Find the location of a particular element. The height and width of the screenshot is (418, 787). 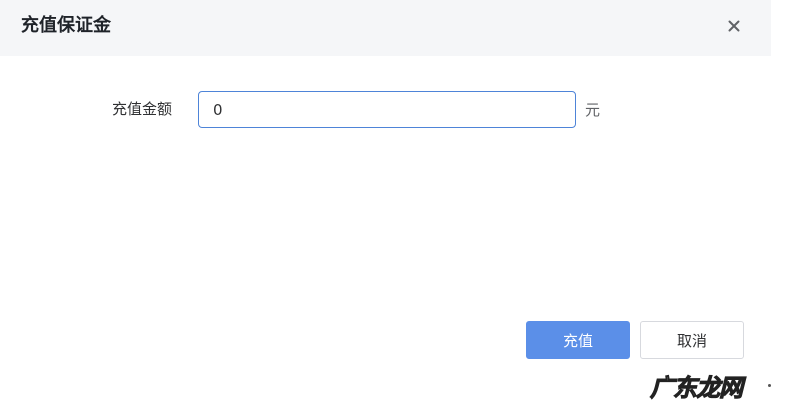

close-button is located at coordinates (734, 26).